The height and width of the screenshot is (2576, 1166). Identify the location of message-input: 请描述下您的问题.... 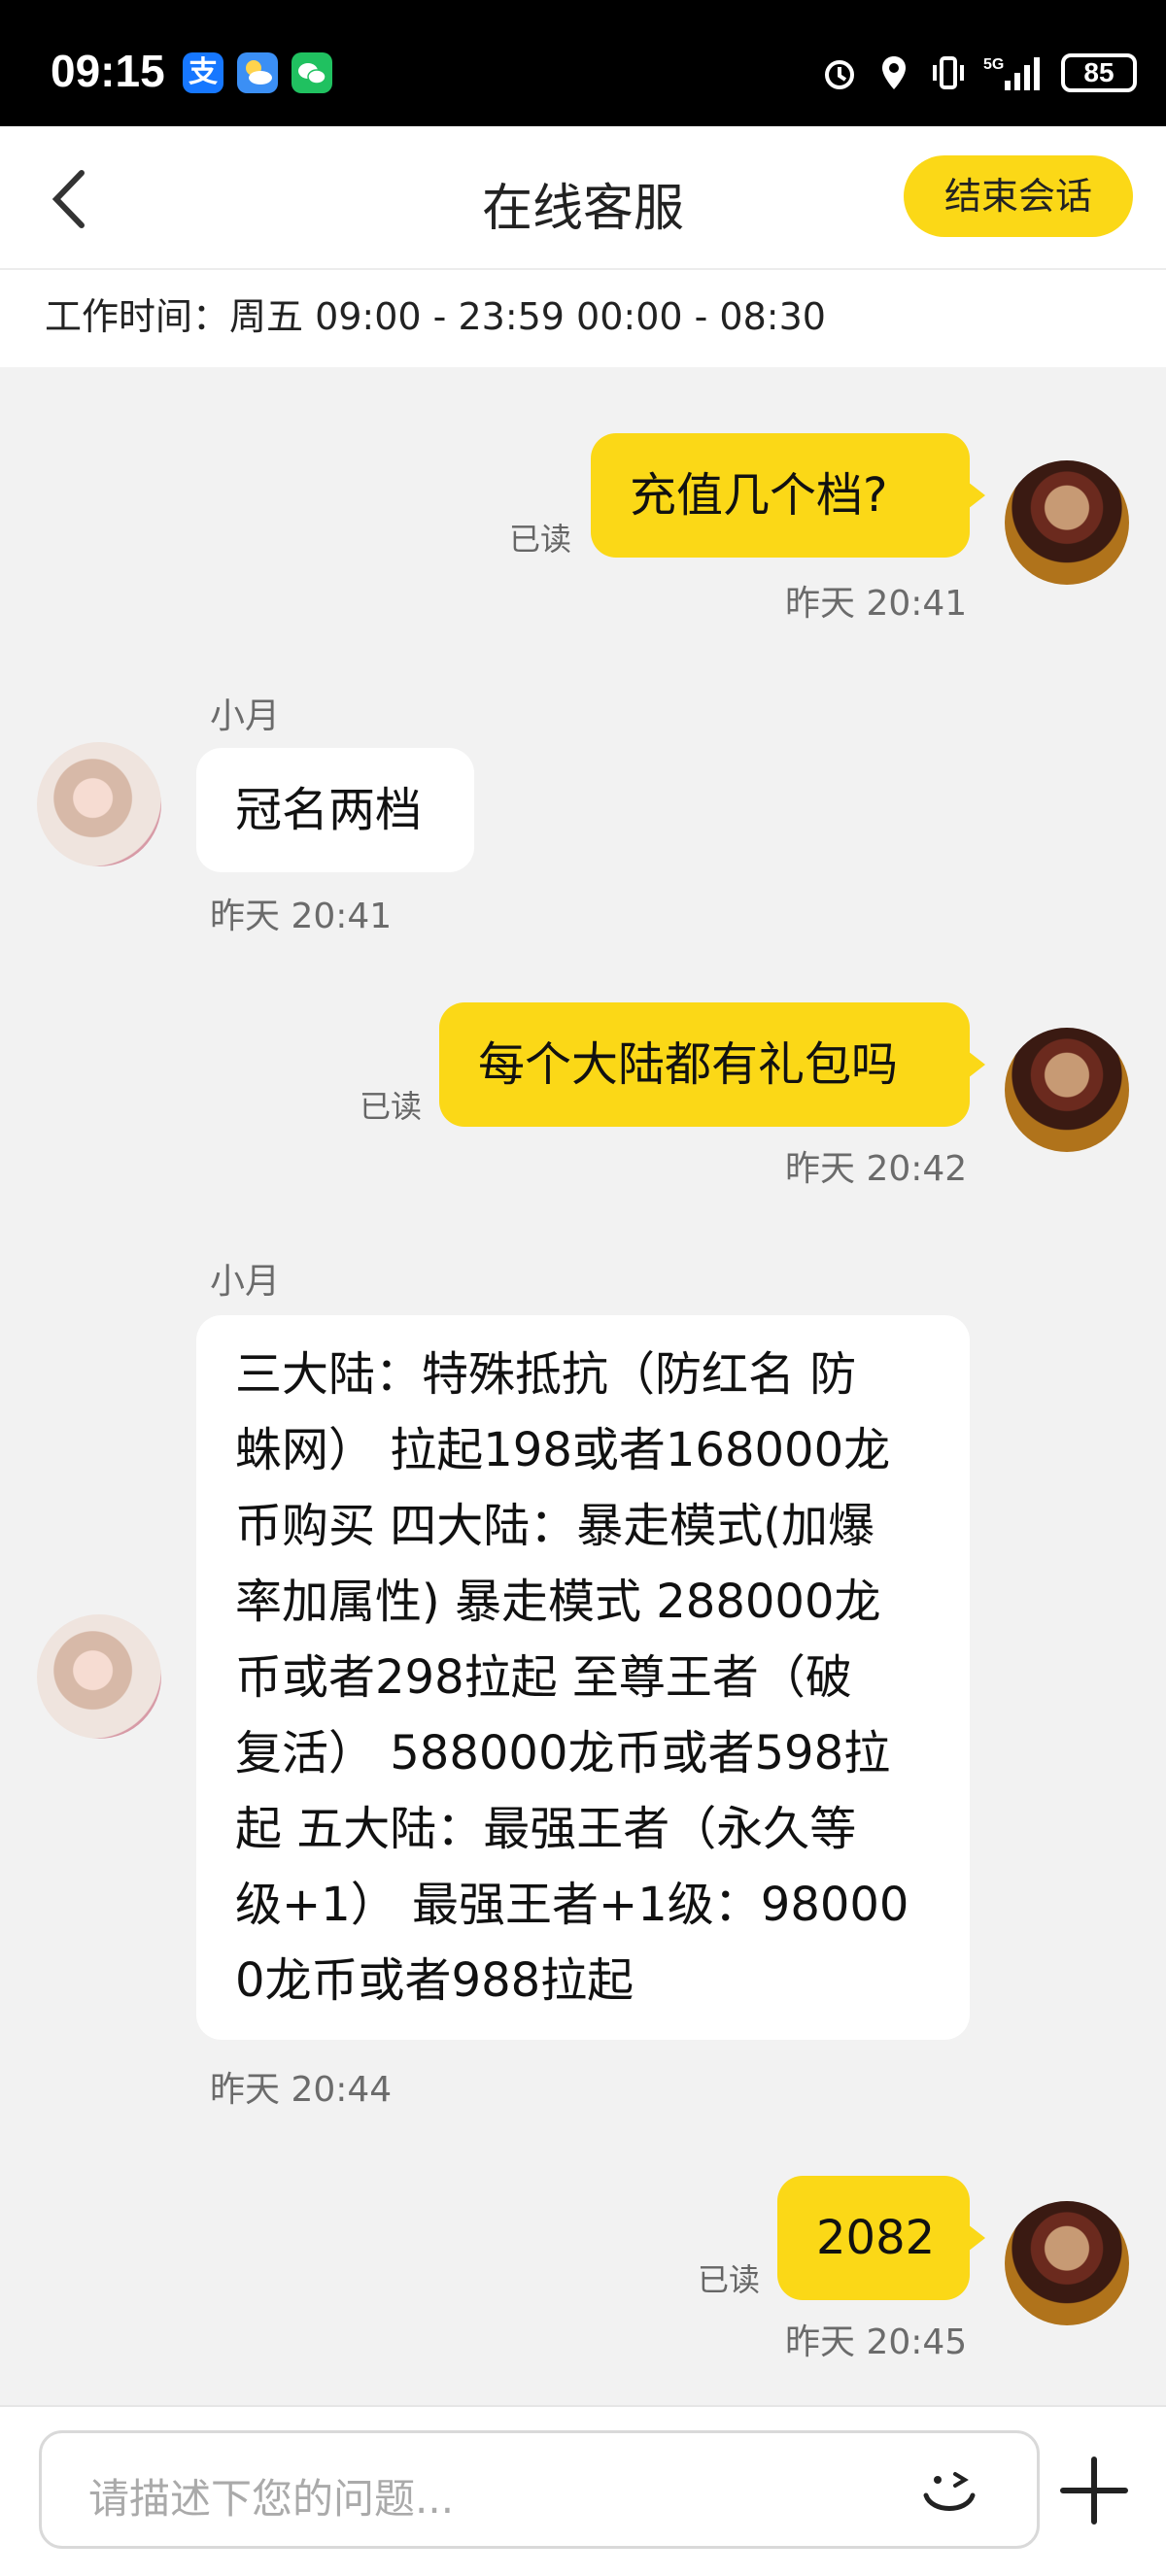
(539, 2489).